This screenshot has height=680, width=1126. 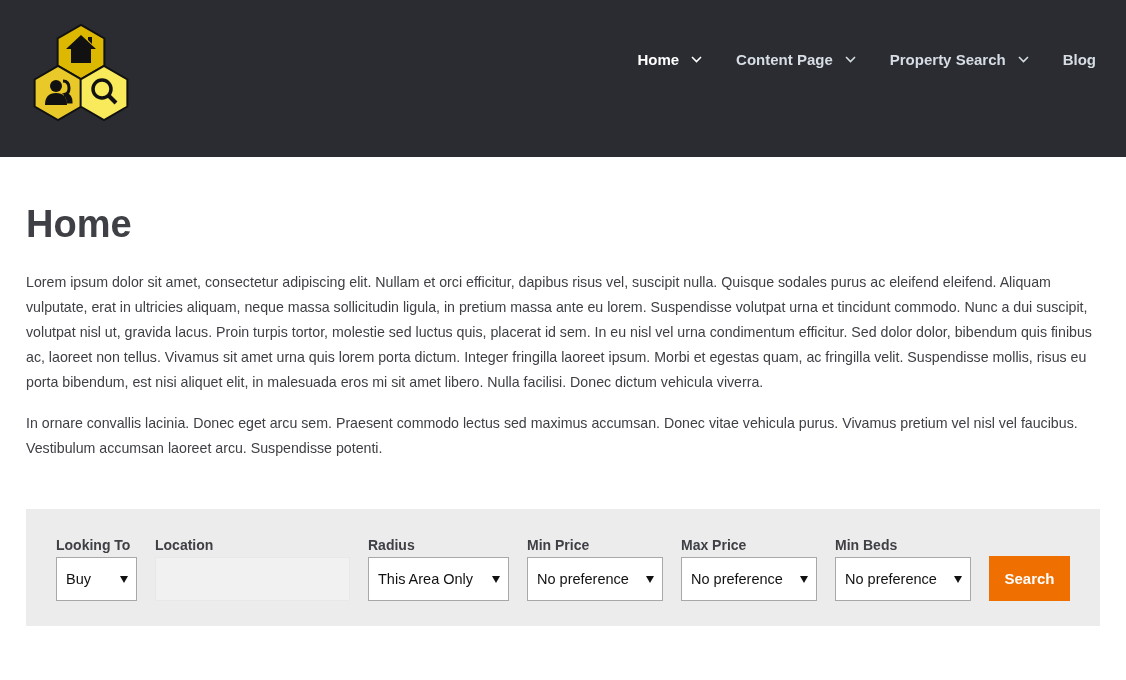 What do you see at coordinates (1079, 59) in the screenshot?
I see `nav-link: Blog` at bounding box center [1079, 59].